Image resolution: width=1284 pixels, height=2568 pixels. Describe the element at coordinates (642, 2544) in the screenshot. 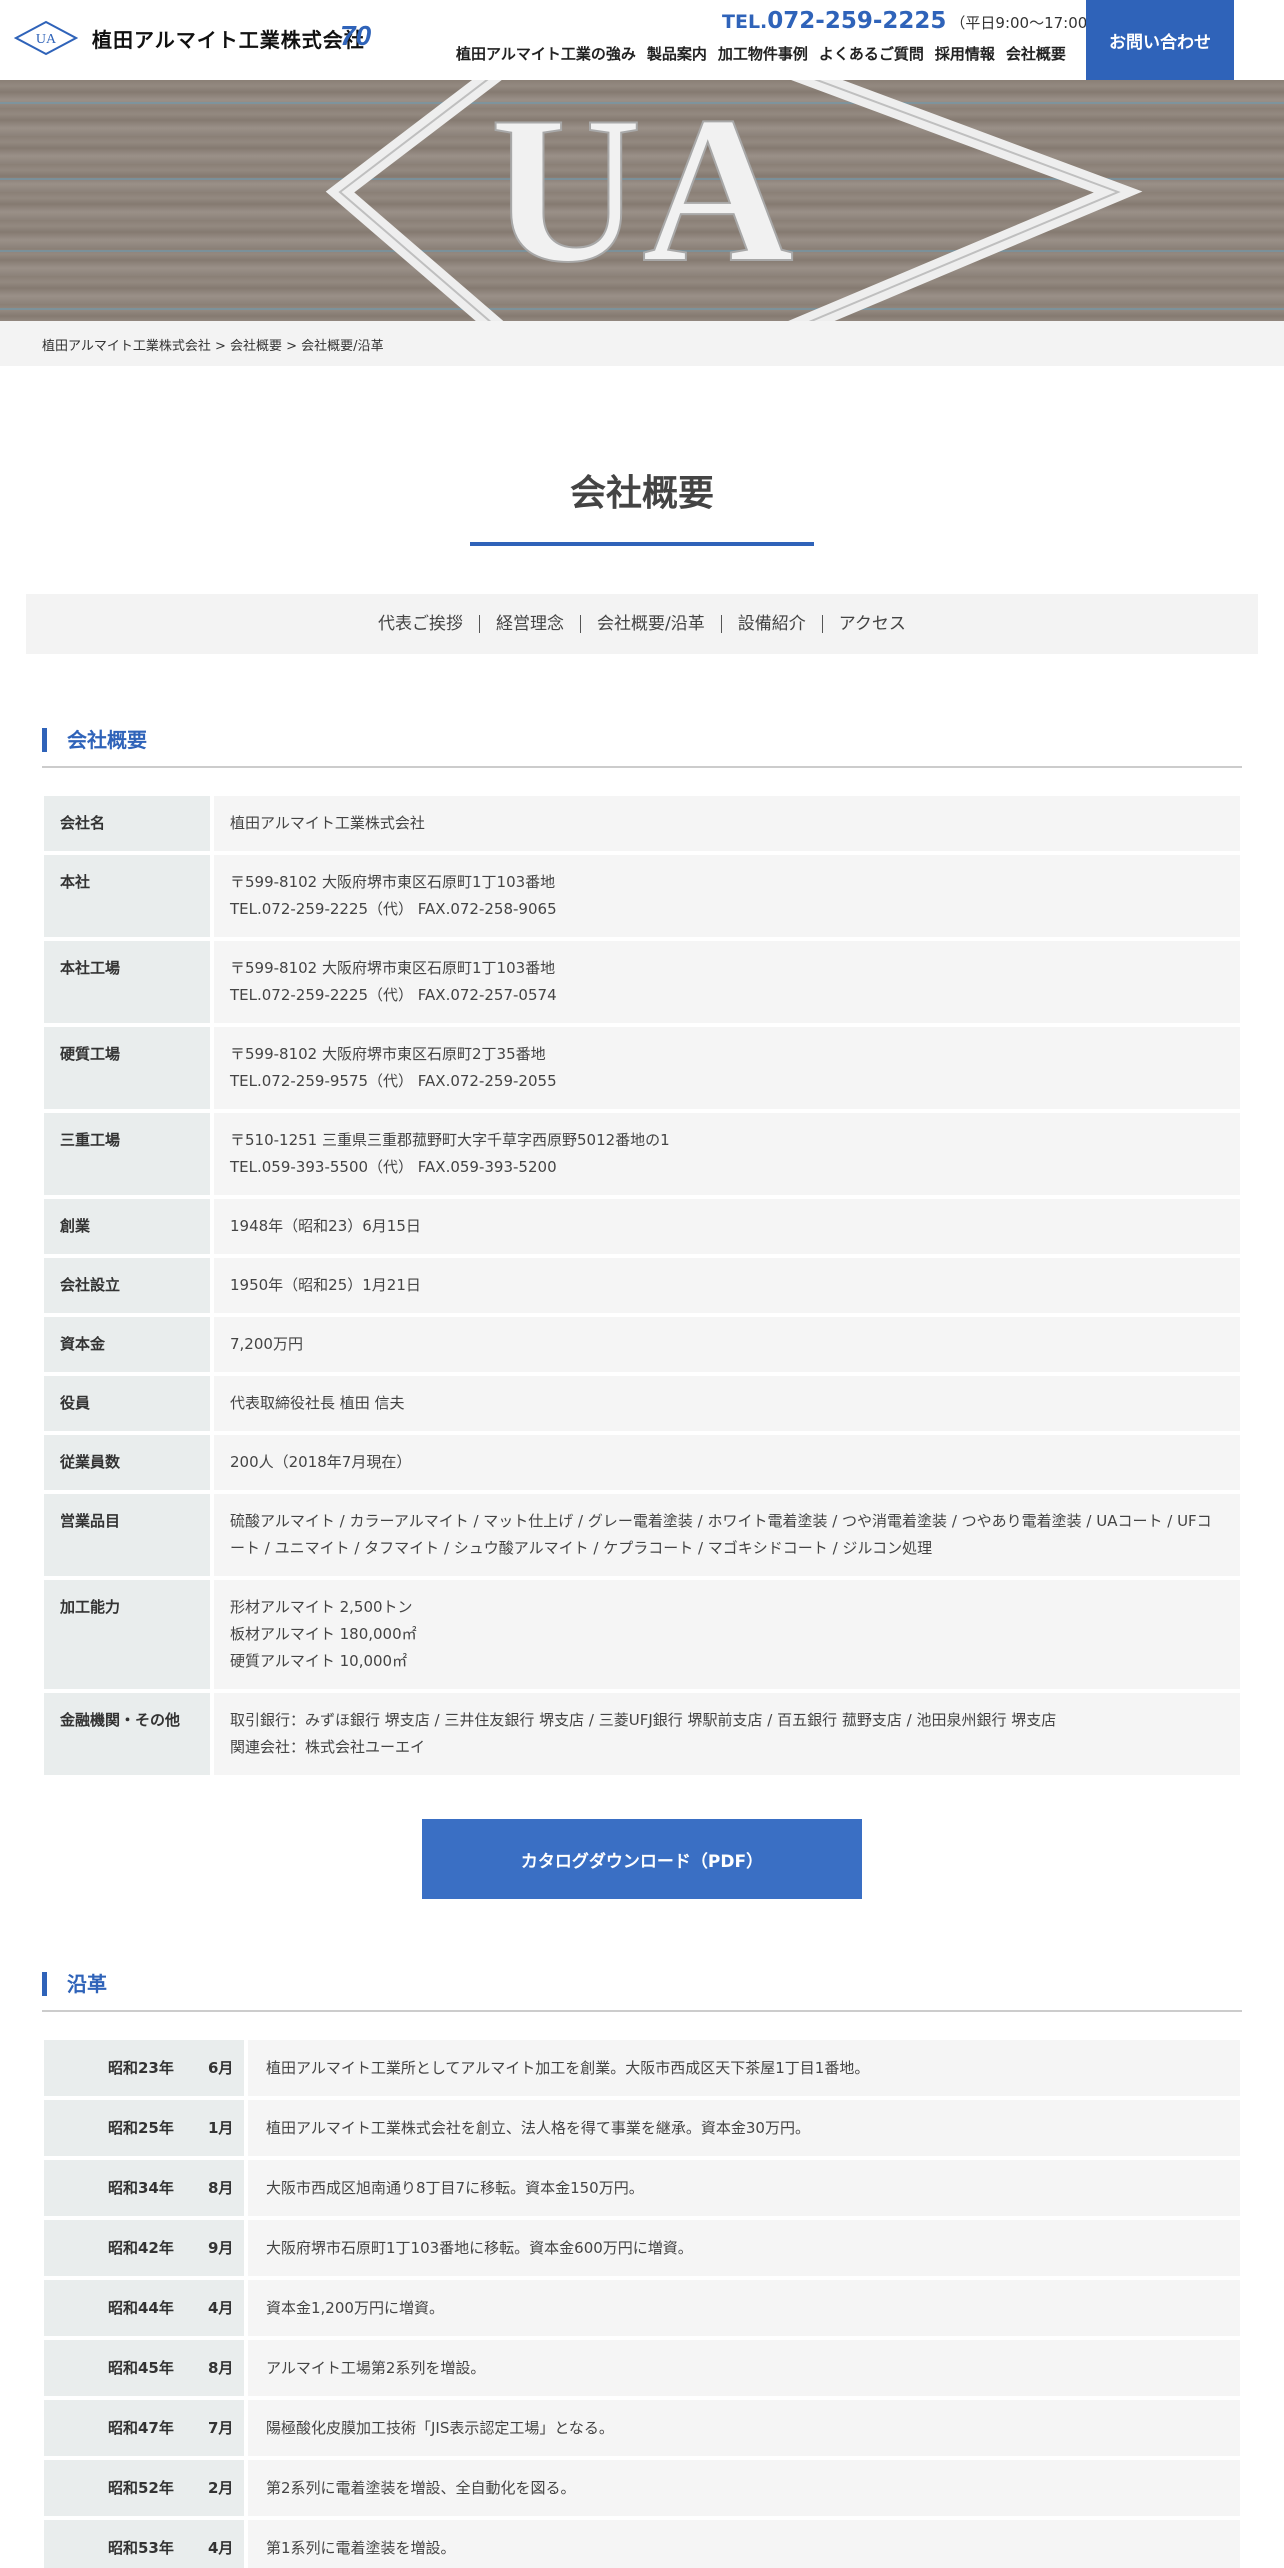

I see `history-row: 昭和53年 4月 第1系列に電着塗装を増設。` at that location.